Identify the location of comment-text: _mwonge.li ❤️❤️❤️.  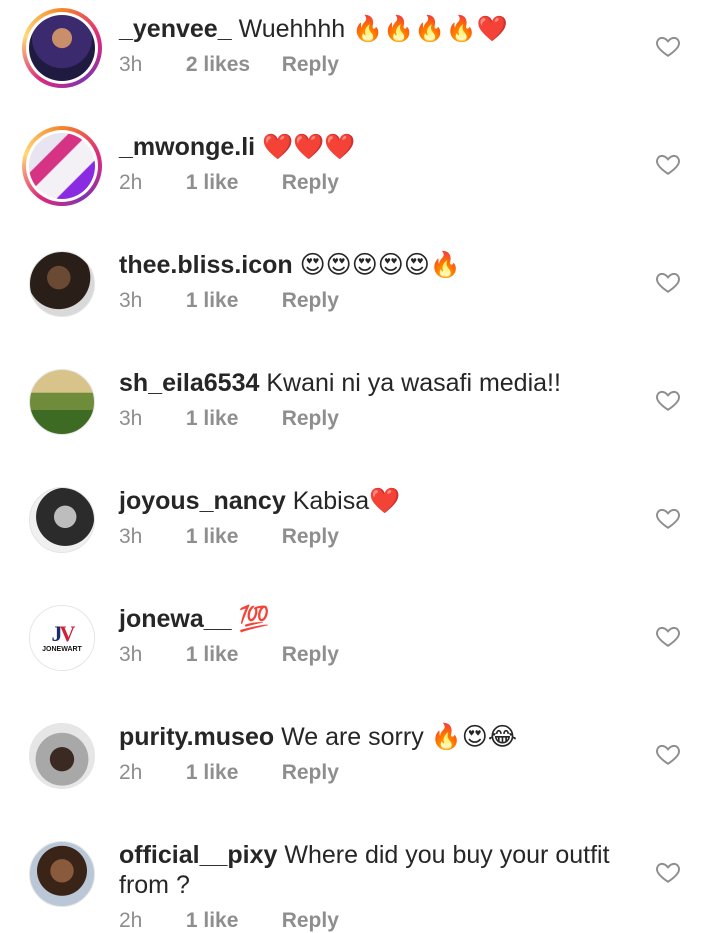
(379, 147).